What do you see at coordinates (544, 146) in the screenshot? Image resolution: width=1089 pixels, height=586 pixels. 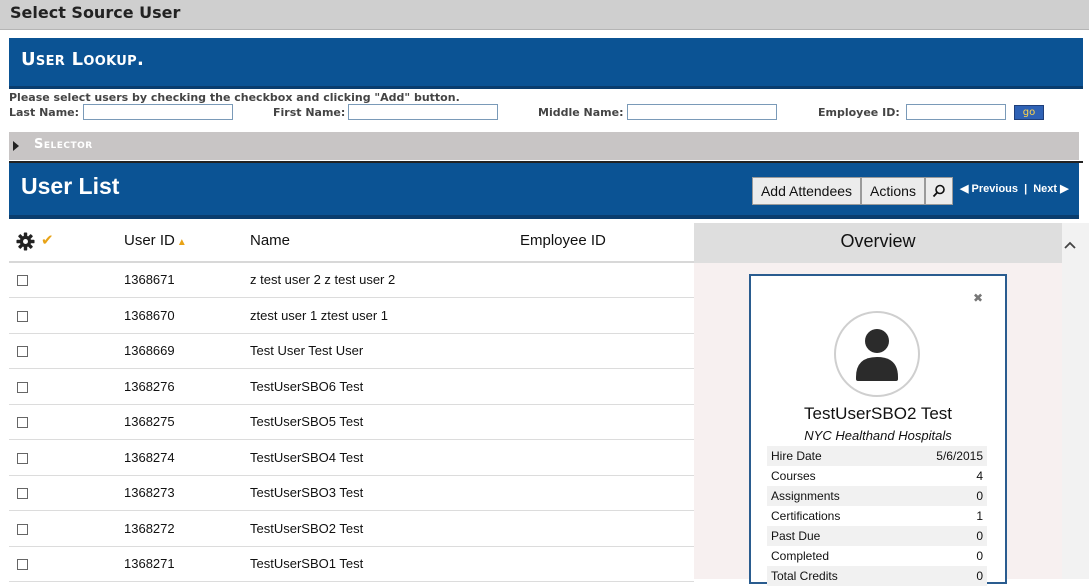 I see `selector-panel-header: Selector` at bounding box center [544, 146].